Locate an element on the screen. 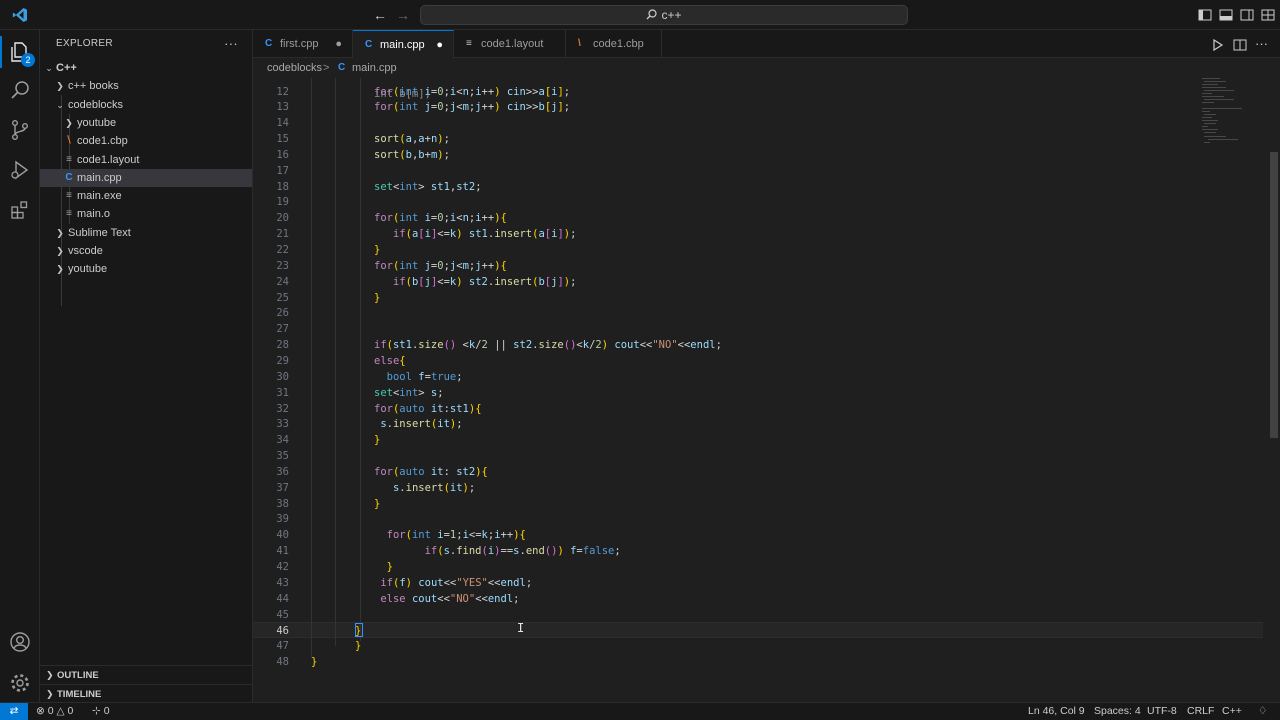 Image resolution: width=1280 pixels, height=720 pixels. code-line: 37 s.insert(it); is located at coordinates (758, 488).